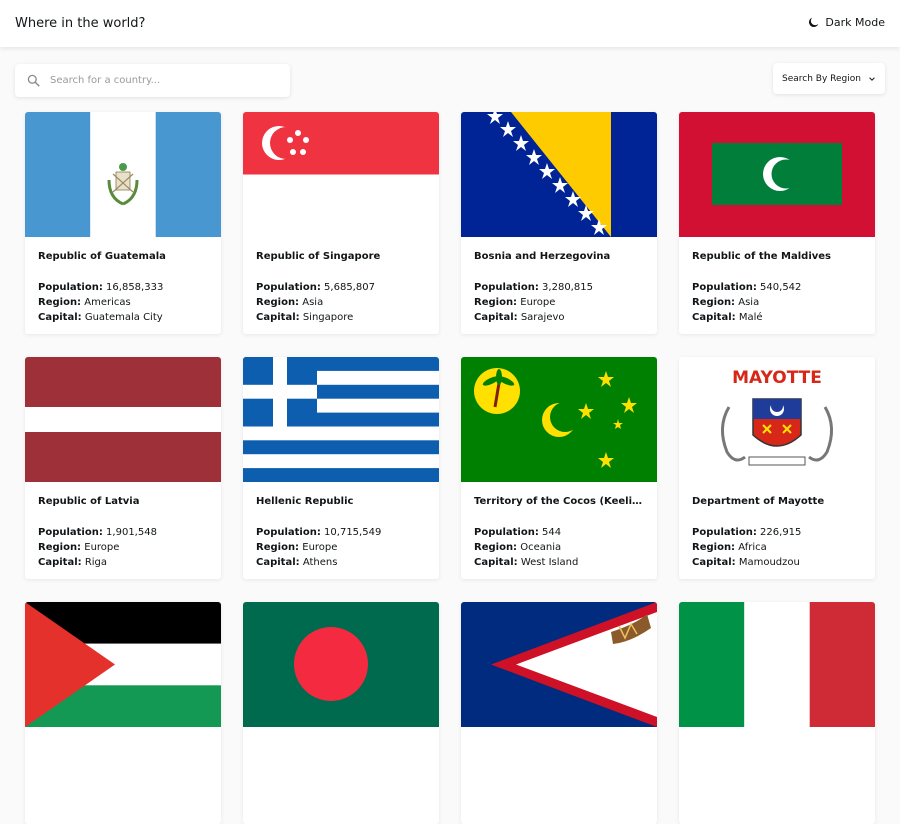 This screenshot has height=824, width=900. I want to click on dark-mode-label: Dark Mode, so click(855, 22).